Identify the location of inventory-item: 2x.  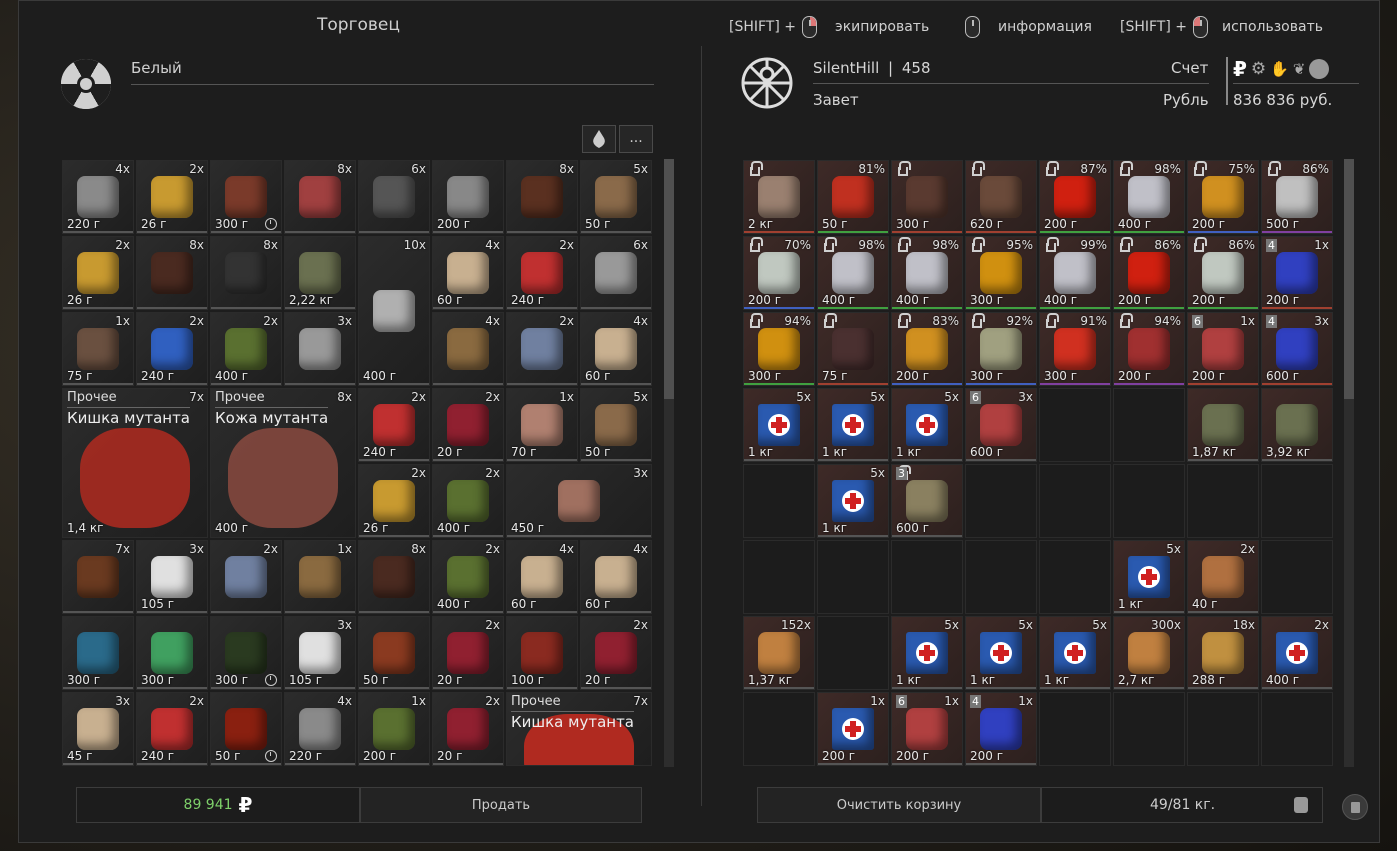
(246, 577).